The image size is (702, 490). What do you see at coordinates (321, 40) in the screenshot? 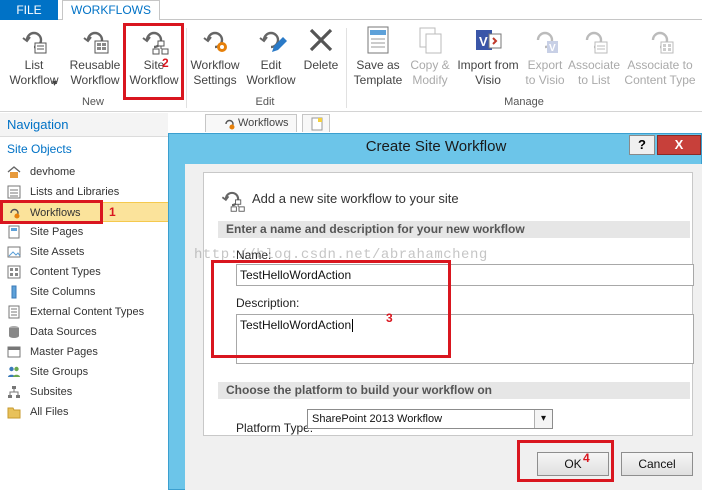
I see `delete-icon` at bounding box center [321, 40].